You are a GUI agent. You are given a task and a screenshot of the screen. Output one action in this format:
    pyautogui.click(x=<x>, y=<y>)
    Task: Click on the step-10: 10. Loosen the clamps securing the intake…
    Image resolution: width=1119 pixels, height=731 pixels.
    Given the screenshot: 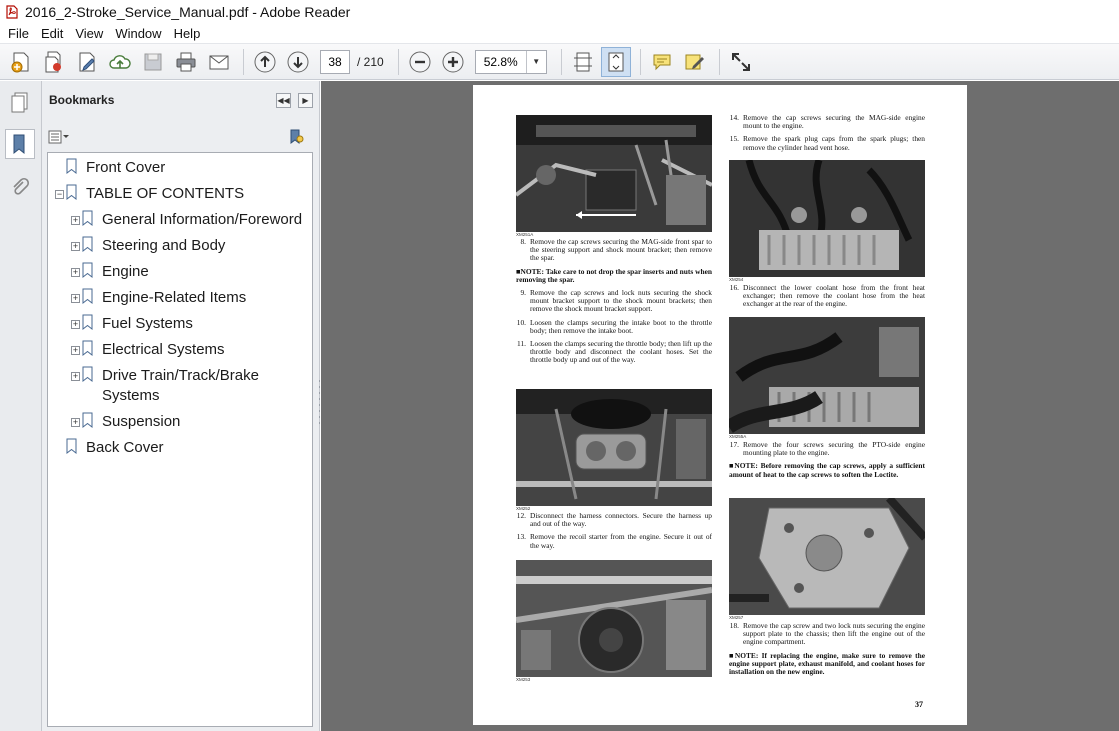 What is the action you would take?
    pyautogui.click(x=614, y=326)
    